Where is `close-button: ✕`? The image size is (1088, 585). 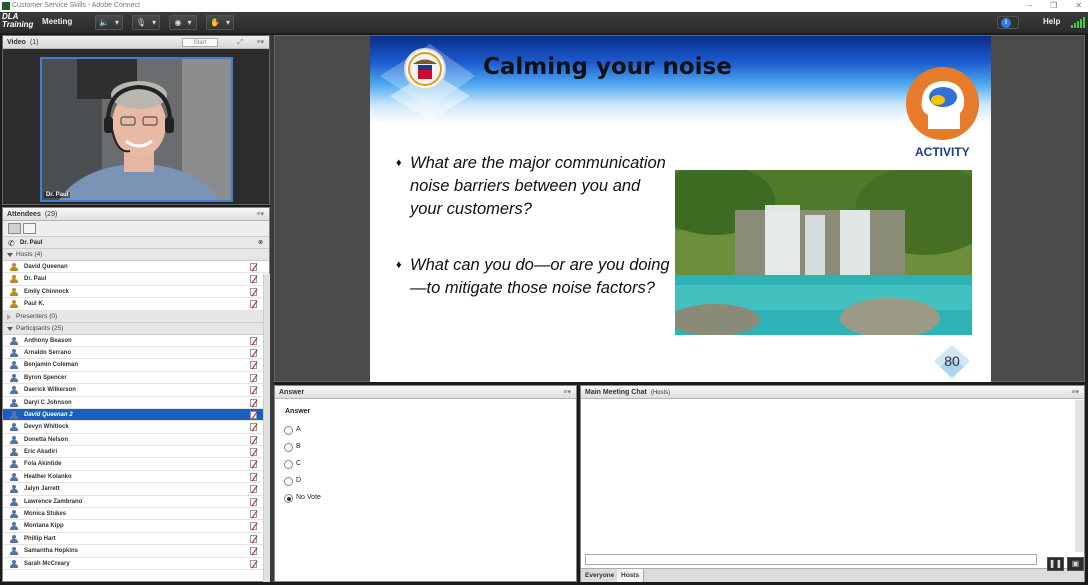
close-button: ✕ is located at coordinates (1078, 6).